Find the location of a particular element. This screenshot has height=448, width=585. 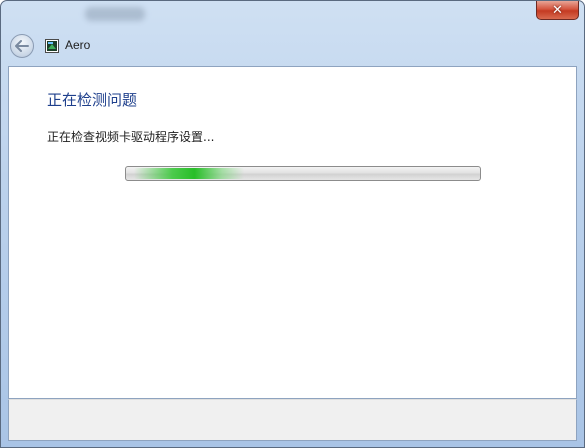

close-icon: ✕ is located at coordinates (557, 10).